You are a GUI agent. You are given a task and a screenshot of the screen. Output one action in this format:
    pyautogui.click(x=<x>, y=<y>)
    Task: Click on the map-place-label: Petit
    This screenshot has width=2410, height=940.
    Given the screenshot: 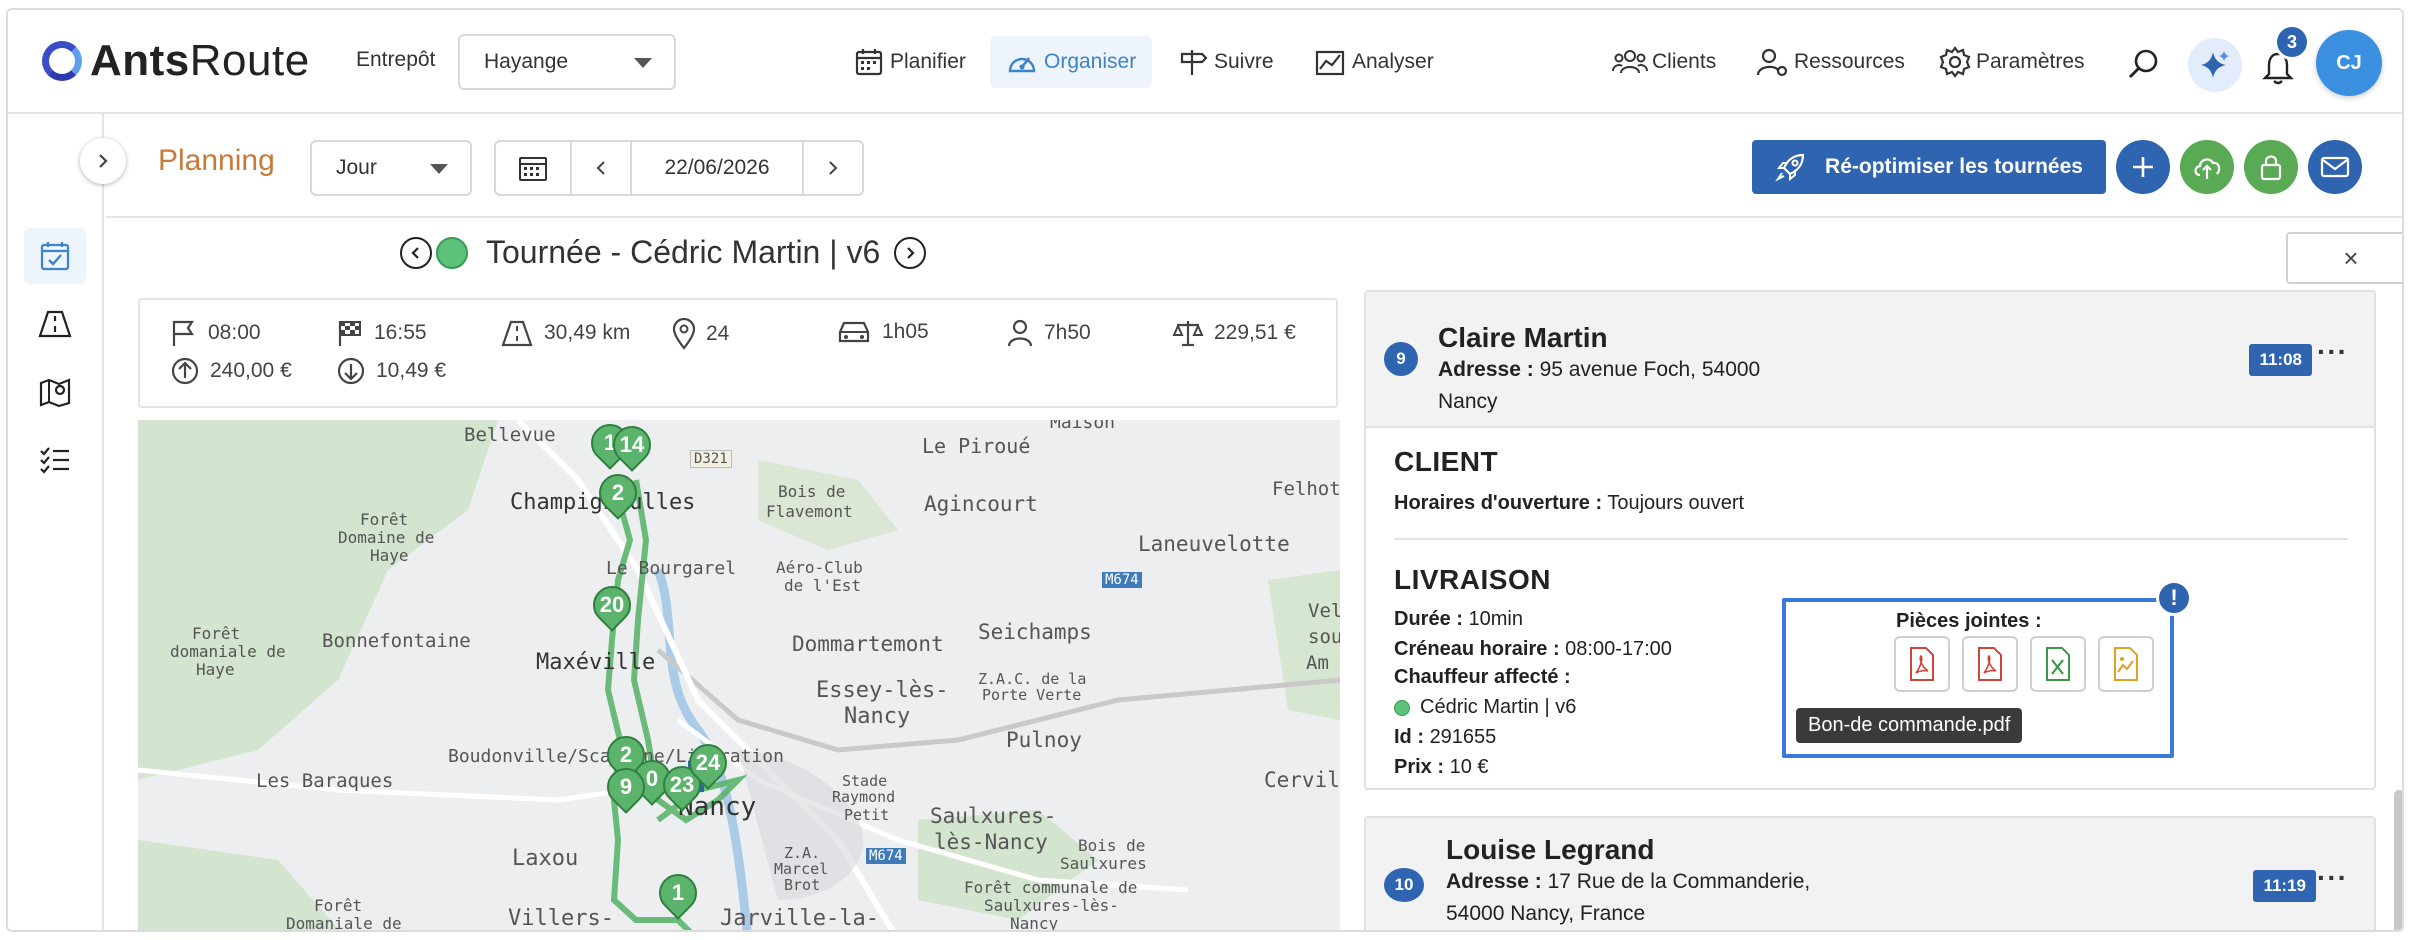 What is the action you would take?
    pyautogui.click(x=867, y=815)
    